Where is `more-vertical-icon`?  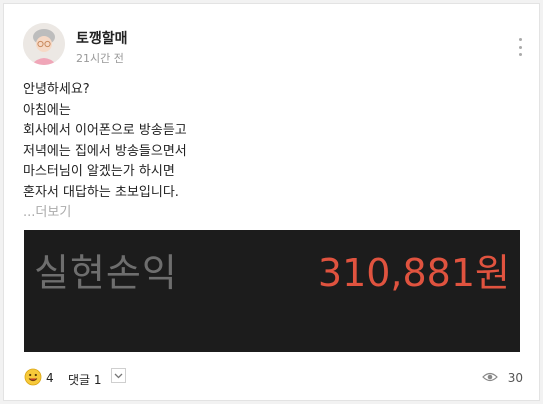 more-vertical-icon is located at coordinates (520, 47).